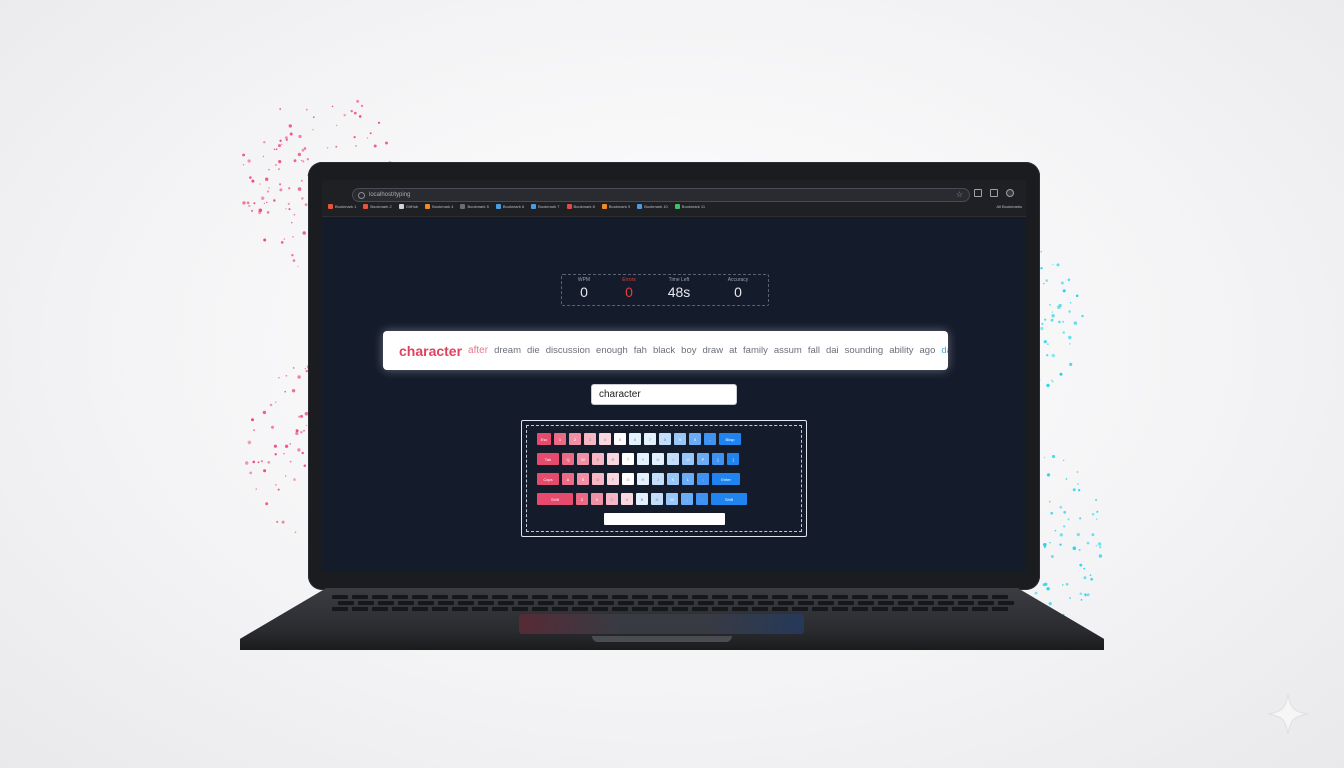 The height and width of the screenshot is (768, 1344). I want to click on key-: [, so click(718, 459).